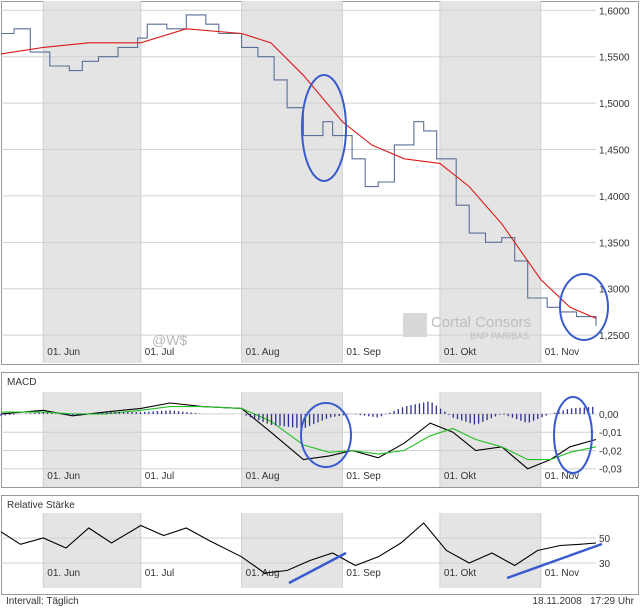 This screenshot has height=614, width=640. I want to click on interval-label: Intervall: Täglich, so click(42, 601).